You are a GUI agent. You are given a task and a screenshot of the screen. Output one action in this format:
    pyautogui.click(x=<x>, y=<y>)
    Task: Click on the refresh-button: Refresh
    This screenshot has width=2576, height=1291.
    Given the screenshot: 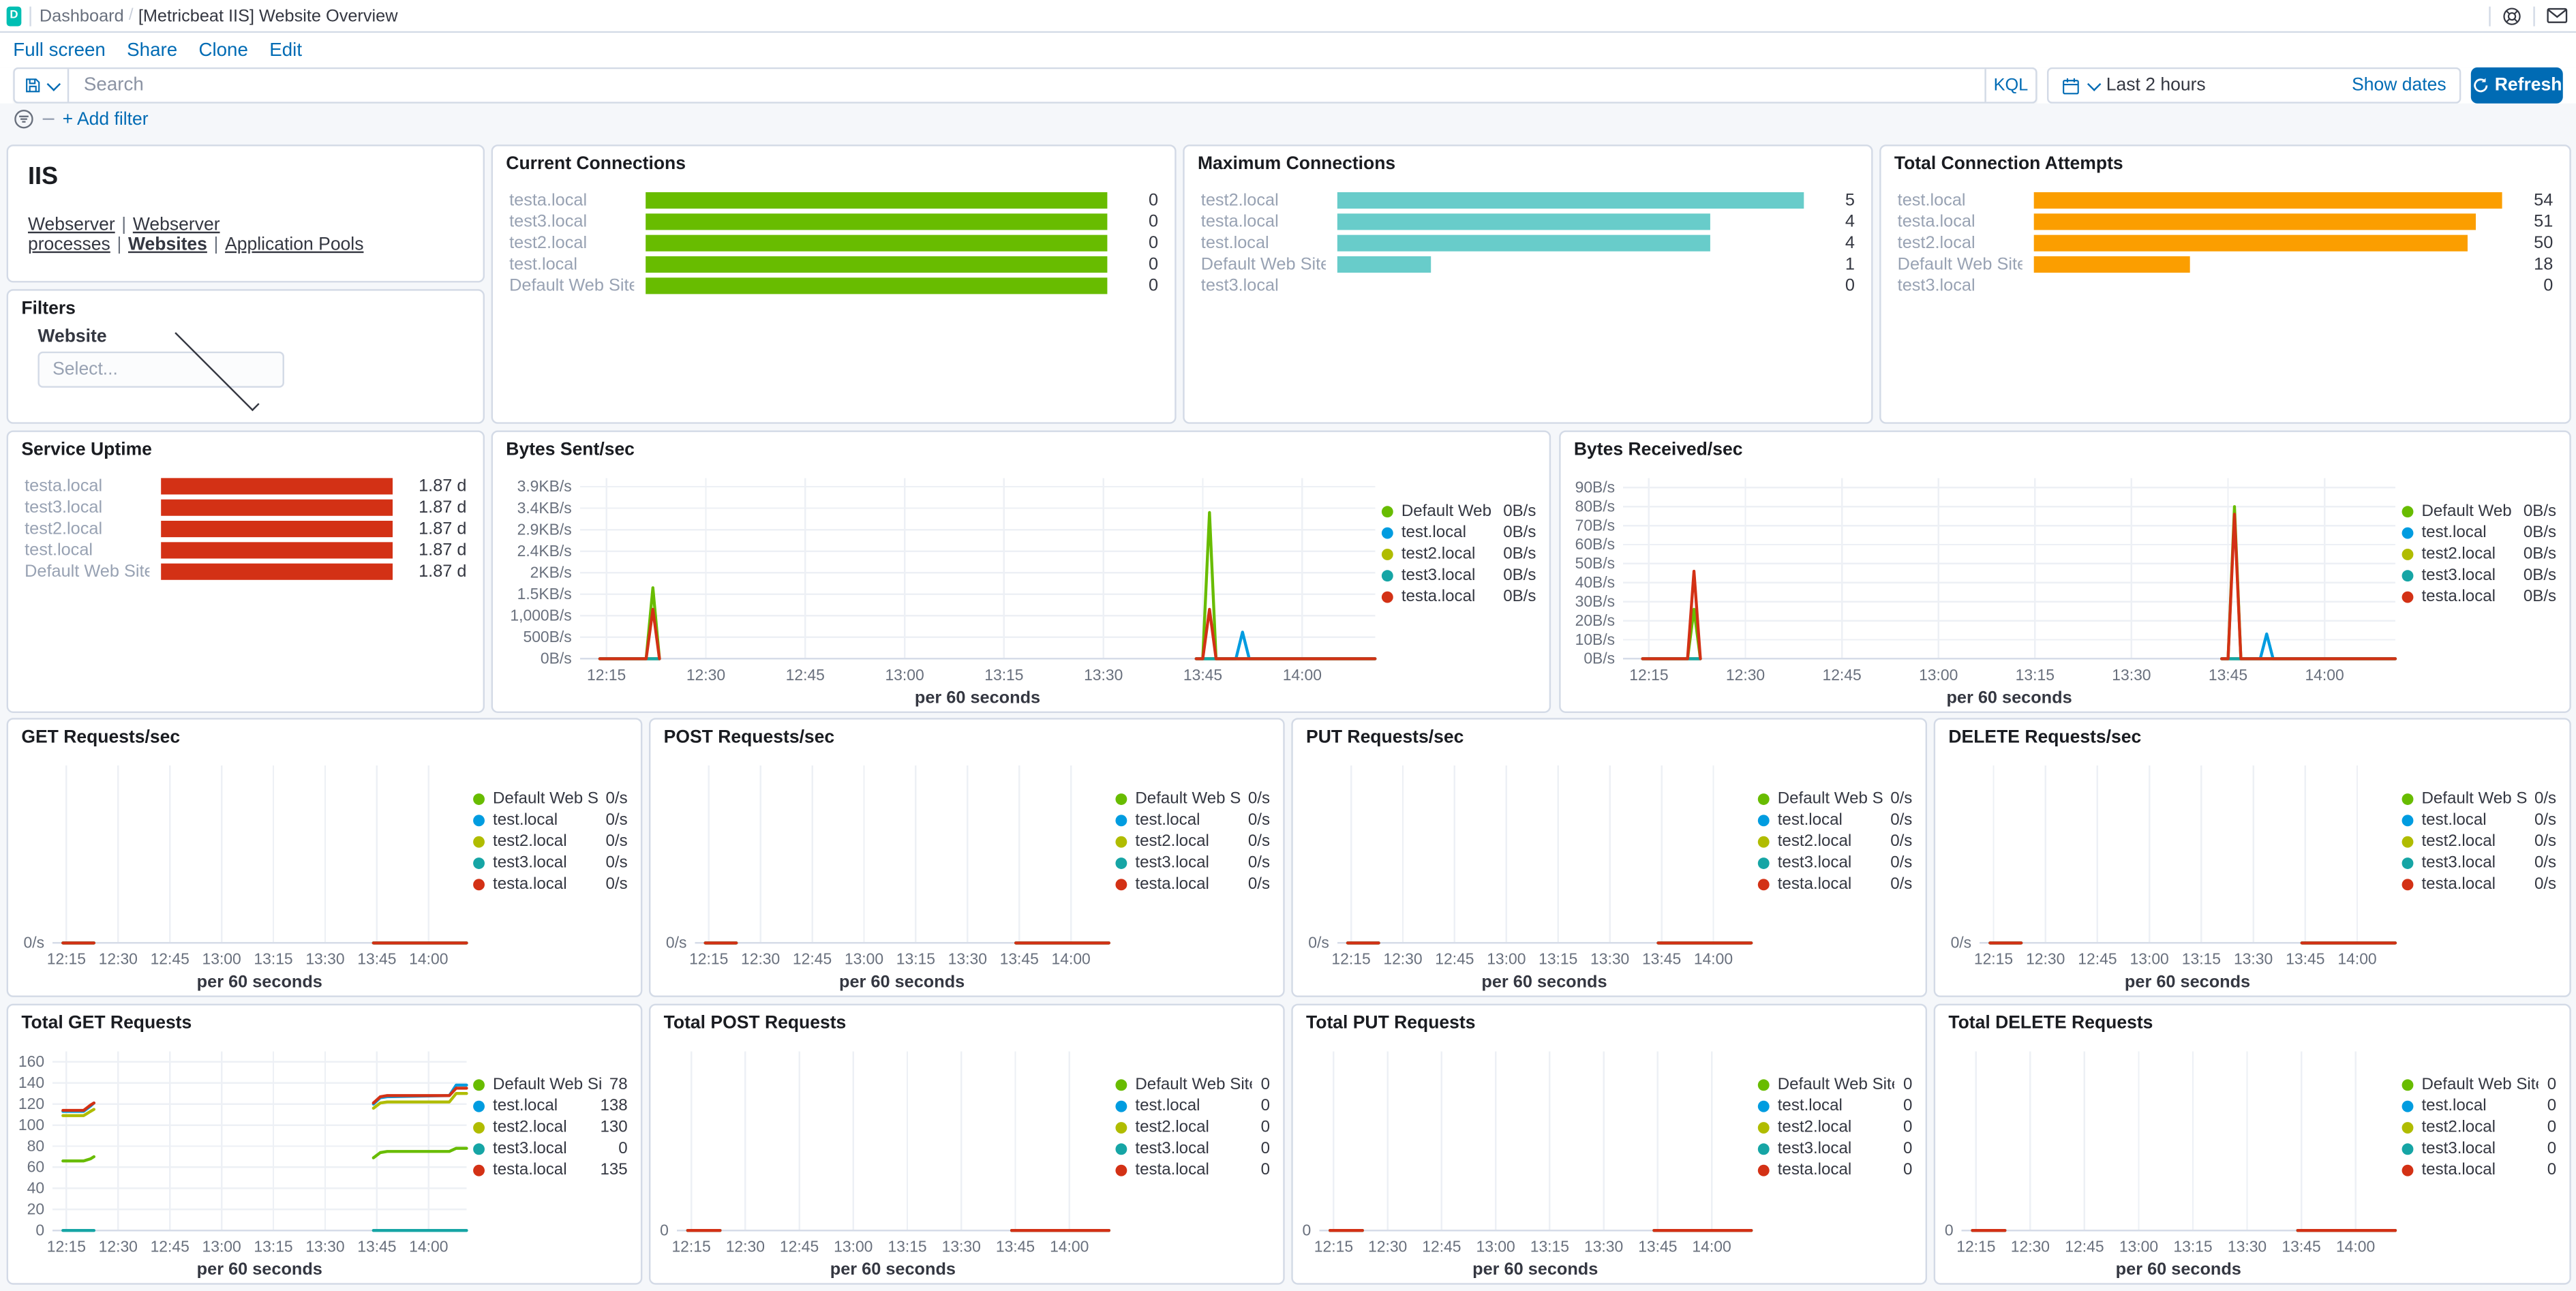 What is the action you would take?
    pyautogui.click(x=2516, y=85)
    